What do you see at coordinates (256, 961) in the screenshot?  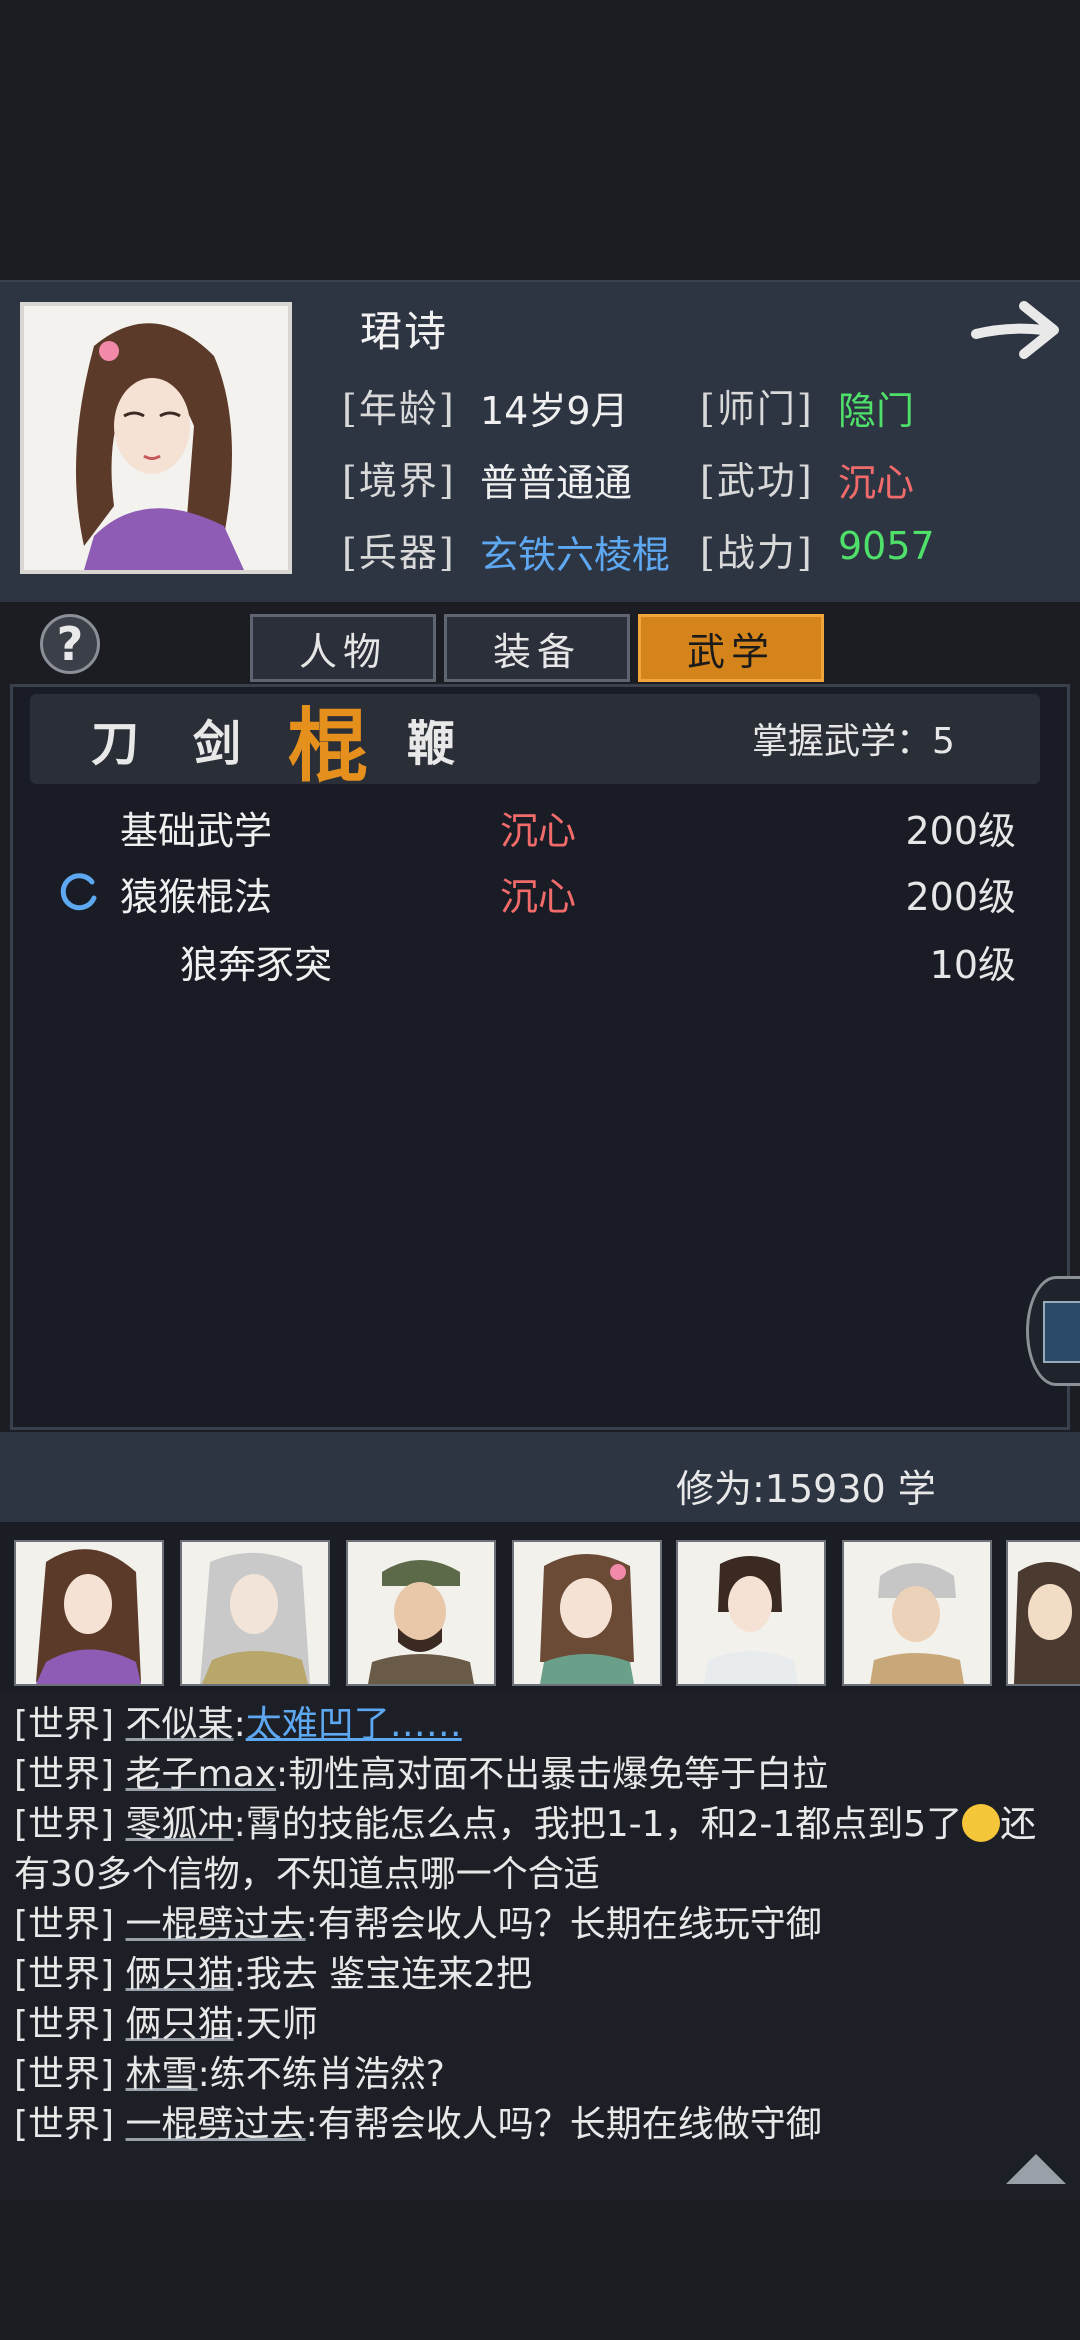 I see `skill-name: 狼奔豕突` at bounding box center [256, 961].